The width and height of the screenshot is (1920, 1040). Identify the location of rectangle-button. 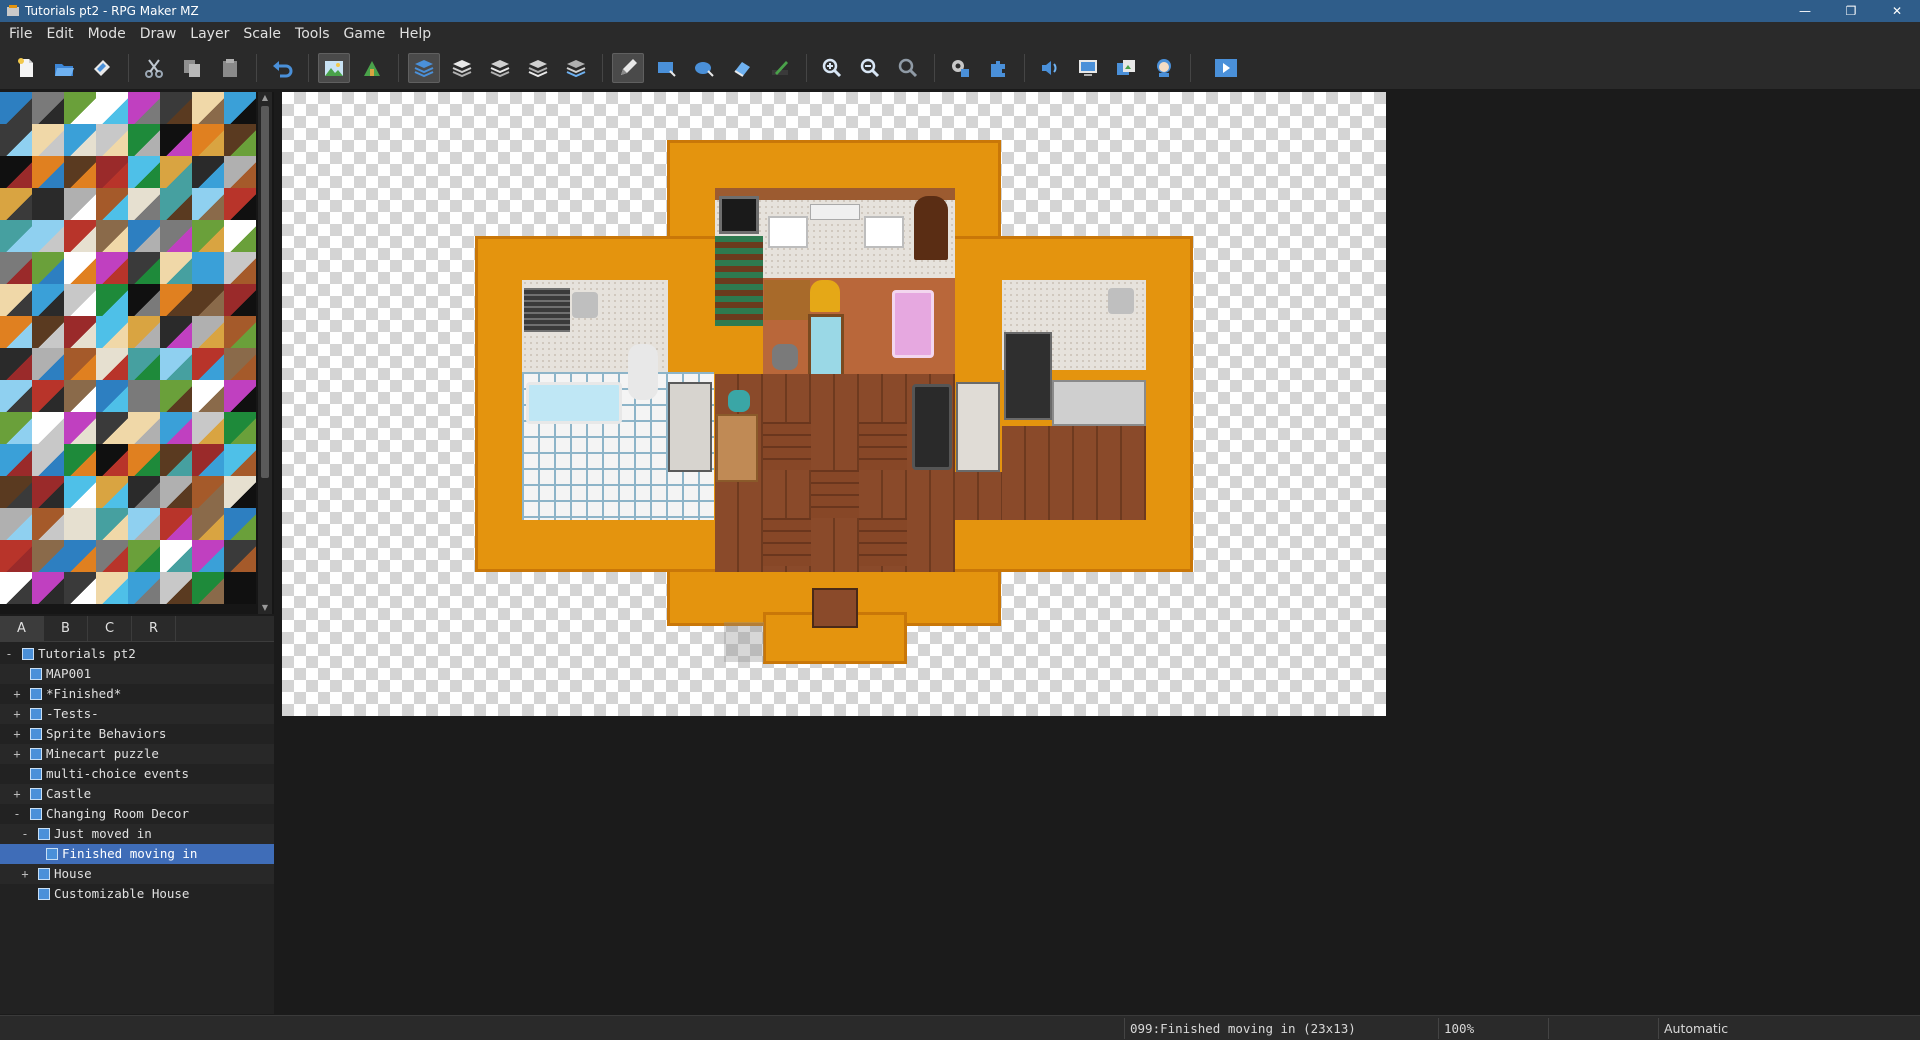
(666, 68).